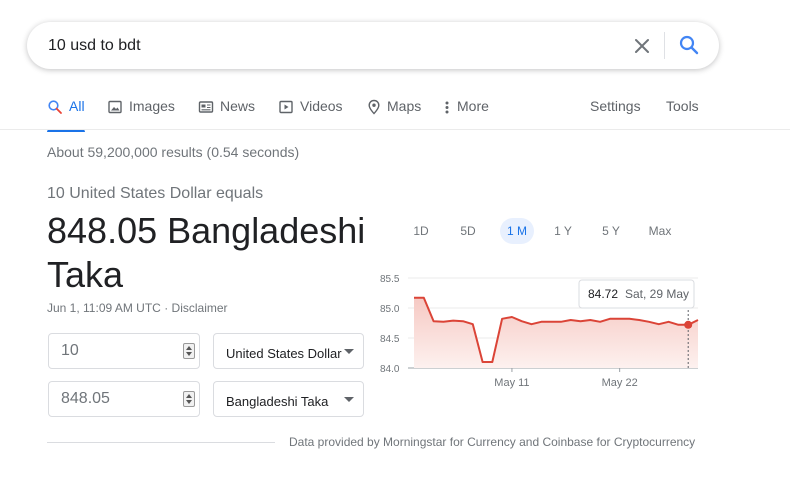 The height and width of the screenshot is (485, 790). I want to click on to-amount-box, so click(124, 399).